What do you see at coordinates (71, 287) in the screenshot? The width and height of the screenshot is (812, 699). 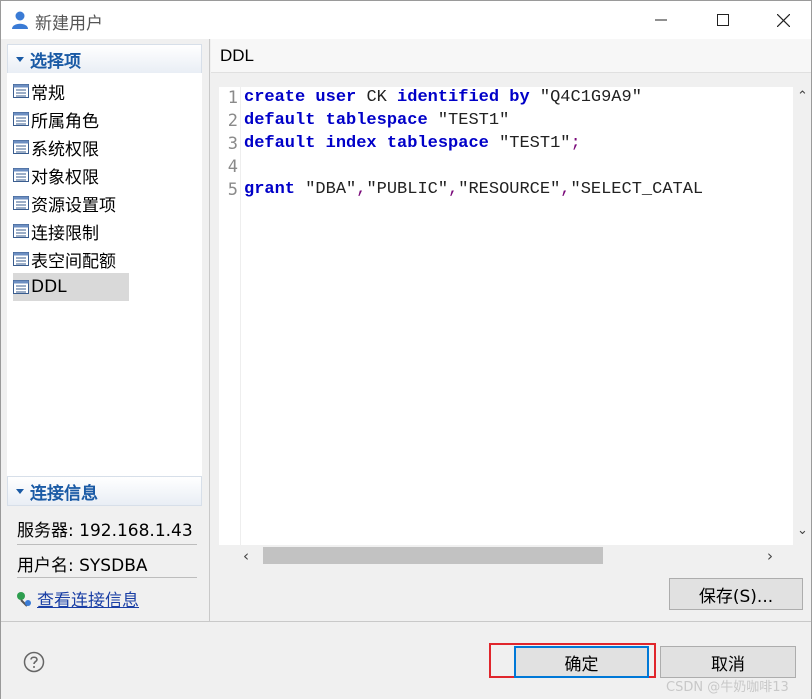 I see `nav-item-ddl: DDL` at bounding box center [71, 287].